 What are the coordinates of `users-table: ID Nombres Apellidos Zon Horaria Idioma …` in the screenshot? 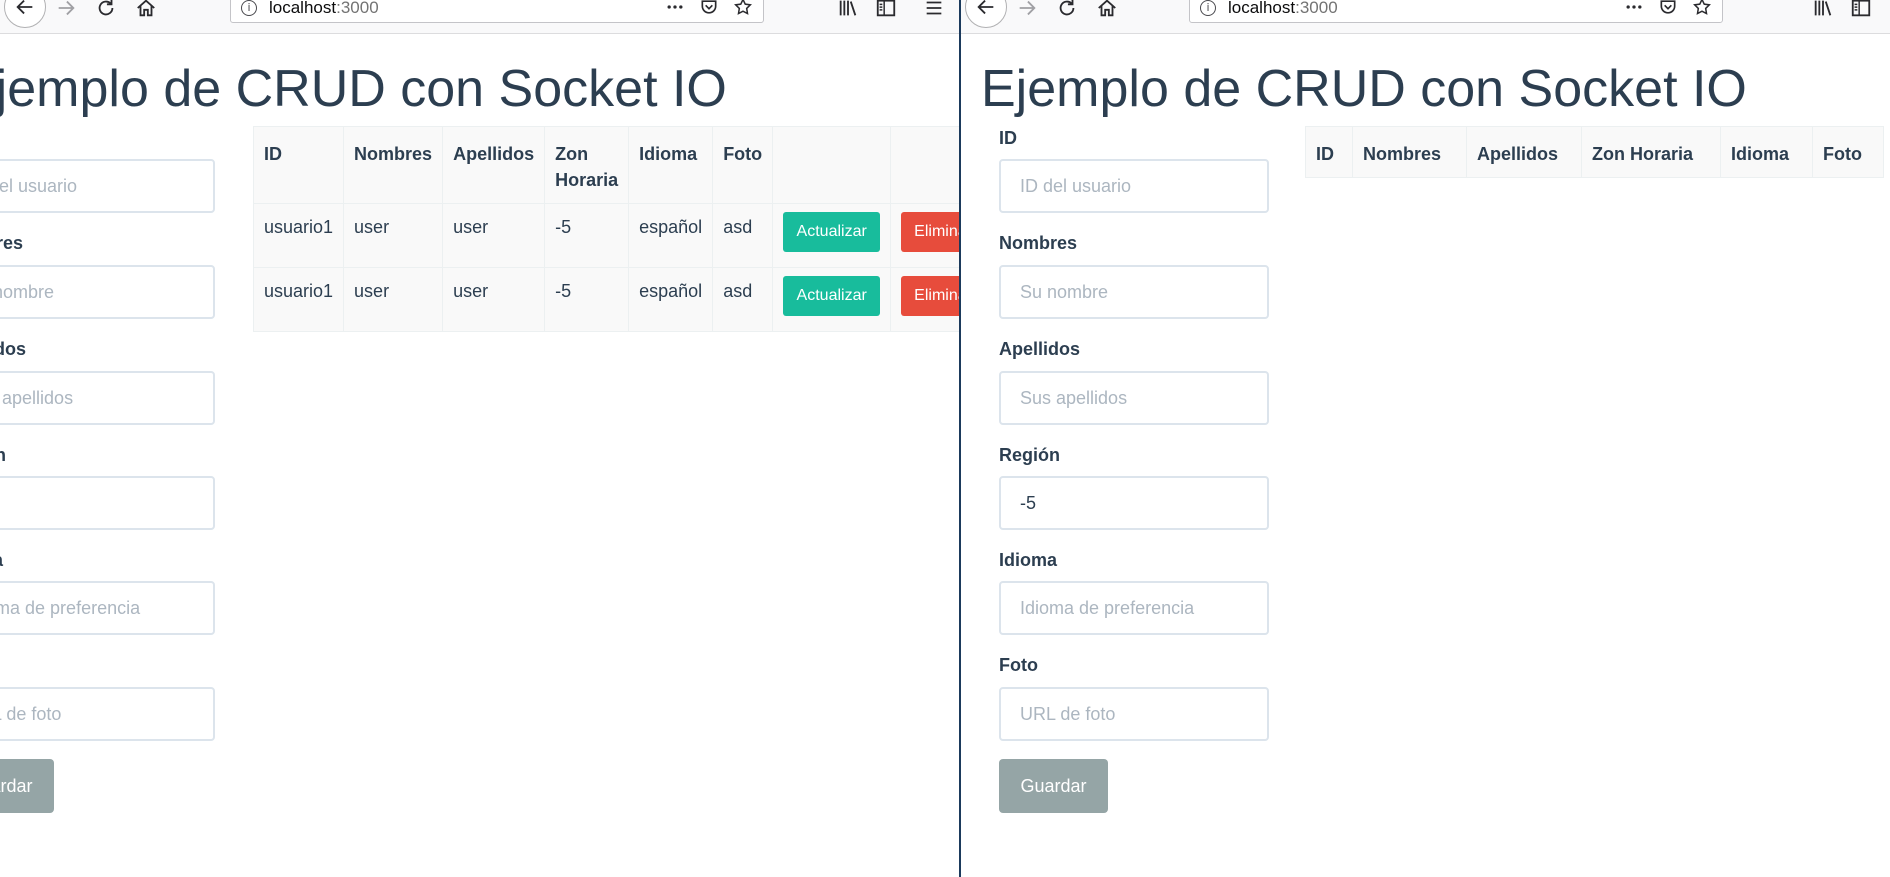 It's located at (1594, 152).